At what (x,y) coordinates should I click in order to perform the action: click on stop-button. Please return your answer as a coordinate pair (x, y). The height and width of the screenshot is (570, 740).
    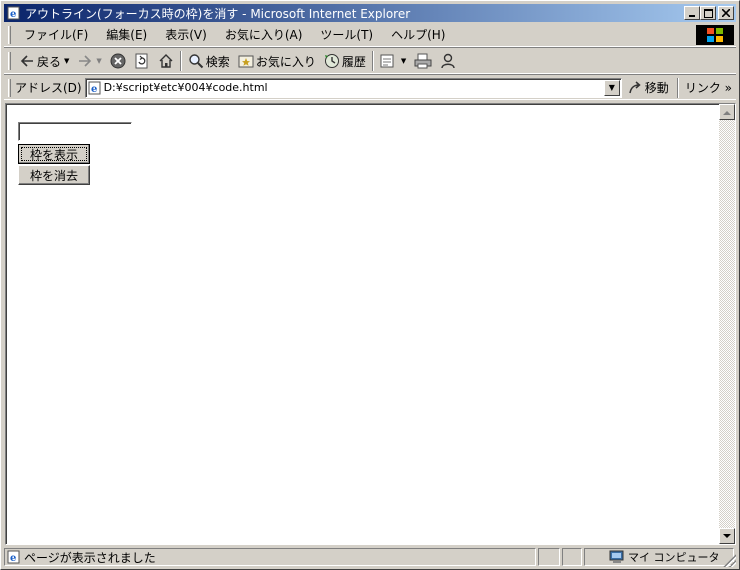
    Looking at the image, I should click on (118, 61).